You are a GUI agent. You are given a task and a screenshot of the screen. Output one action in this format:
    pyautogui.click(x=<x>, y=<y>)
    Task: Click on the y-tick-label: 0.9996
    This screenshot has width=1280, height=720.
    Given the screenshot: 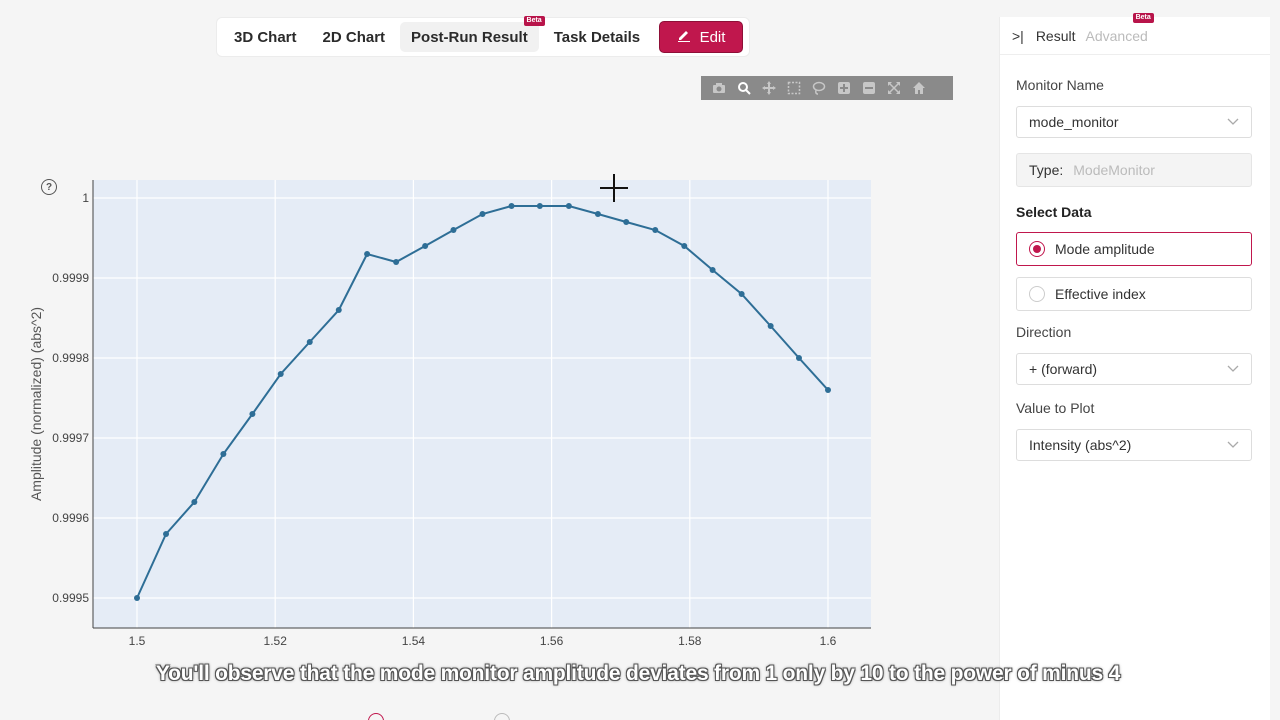 What is the action you would take?
    pyautogui.click(x=70, y=518)
    